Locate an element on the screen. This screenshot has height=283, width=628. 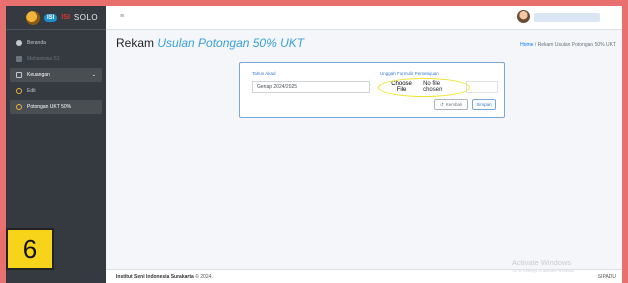
breadcrumb-current: Rekam Usulan Potongan 50% UKT is located at coordinates (576, 45).